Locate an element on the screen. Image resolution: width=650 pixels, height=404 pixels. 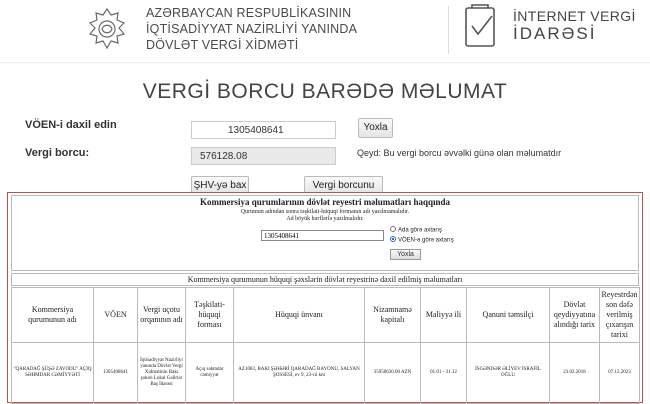
debt-label: Vergi borcu: is located at coordinates (57, 153).